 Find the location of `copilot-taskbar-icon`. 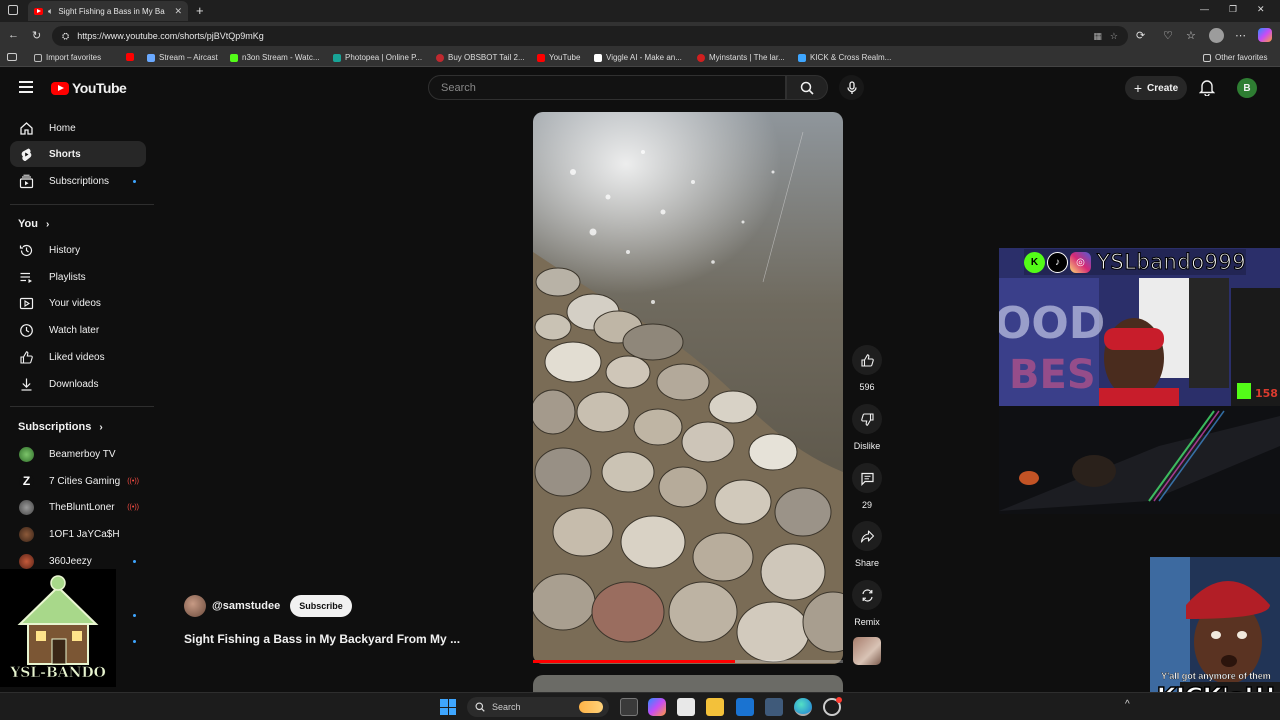

copilot-taskbar-icon is located at coordinates (657, 707).